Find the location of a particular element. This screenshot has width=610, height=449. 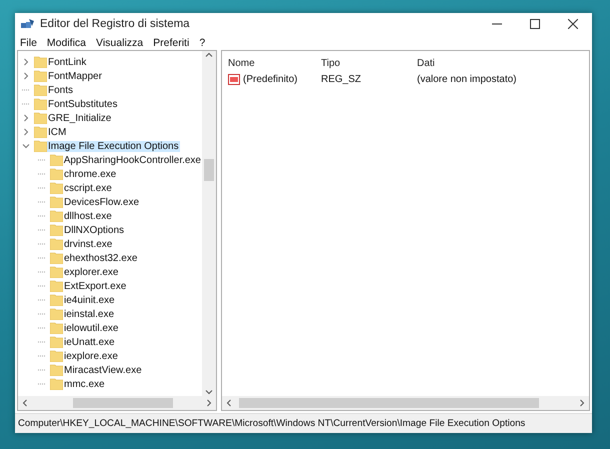

tree-item: ICM is located at coordinates (57, 132).